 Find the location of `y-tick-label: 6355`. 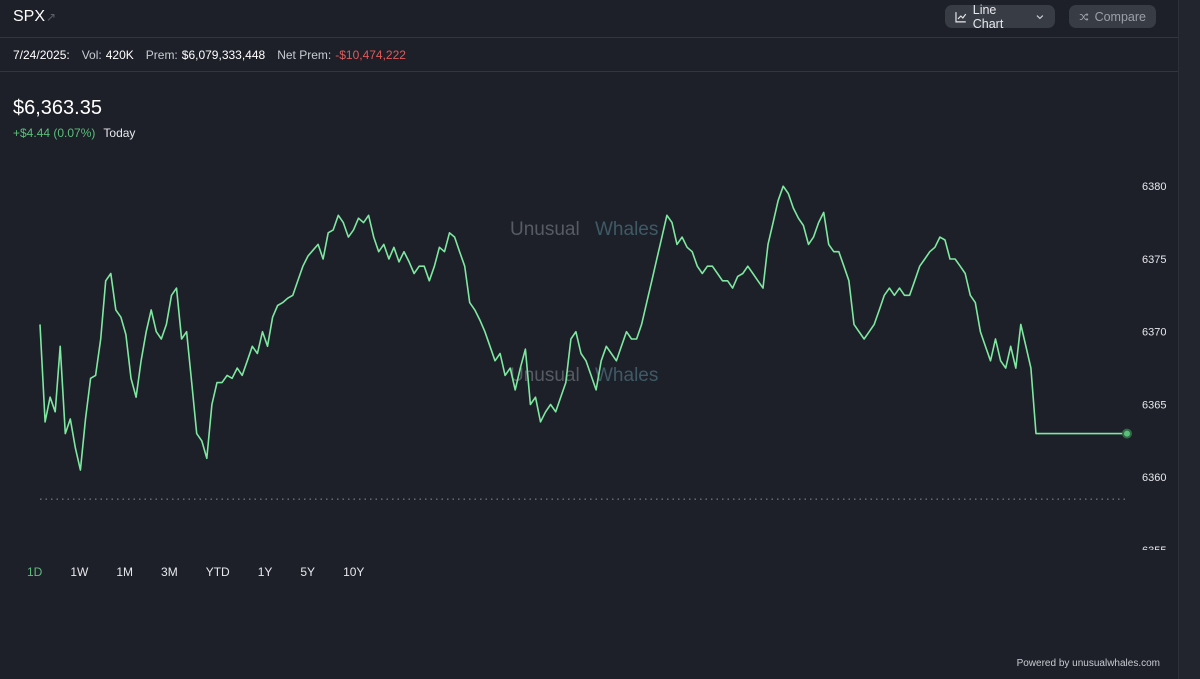

y-tick-label: 6355 is located at coordinates (1154, 547).